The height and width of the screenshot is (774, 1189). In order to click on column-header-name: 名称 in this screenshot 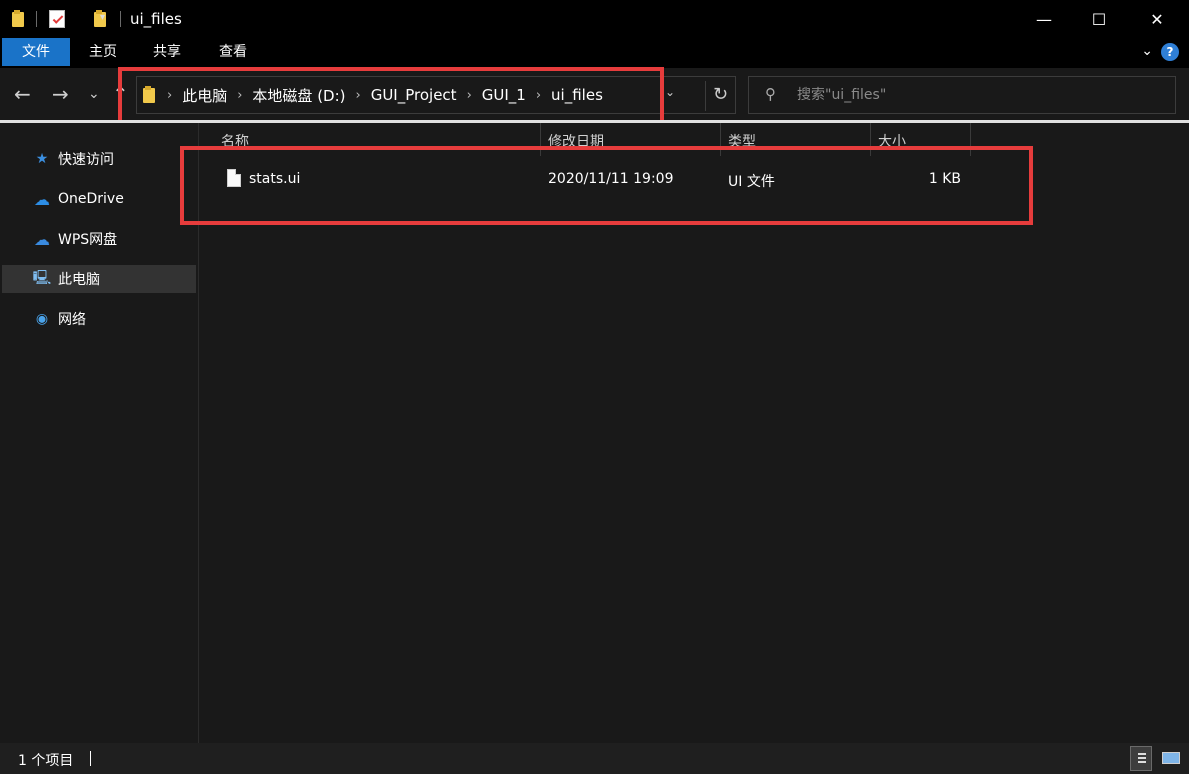, I will do `click(235, 141)`.